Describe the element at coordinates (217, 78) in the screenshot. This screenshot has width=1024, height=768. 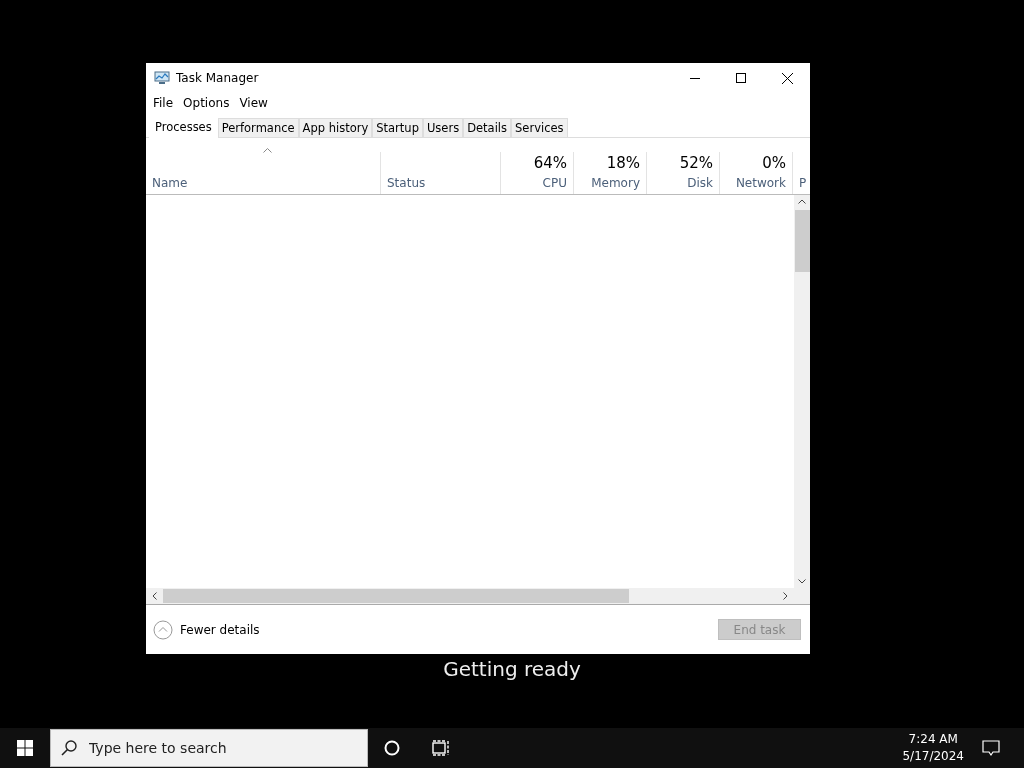
I see `window-title: Task Manager` at that location.